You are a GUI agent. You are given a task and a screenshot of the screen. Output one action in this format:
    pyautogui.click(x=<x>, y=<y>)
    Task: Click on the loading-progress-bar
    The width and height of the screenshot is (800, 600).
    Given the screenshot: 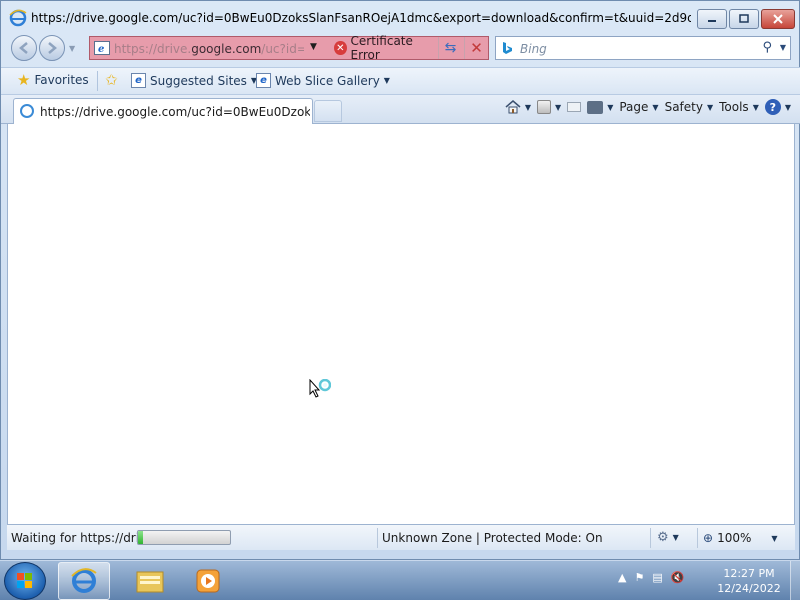 What is the action you would take?
    pyautogui.click(x=184, y=537)
    